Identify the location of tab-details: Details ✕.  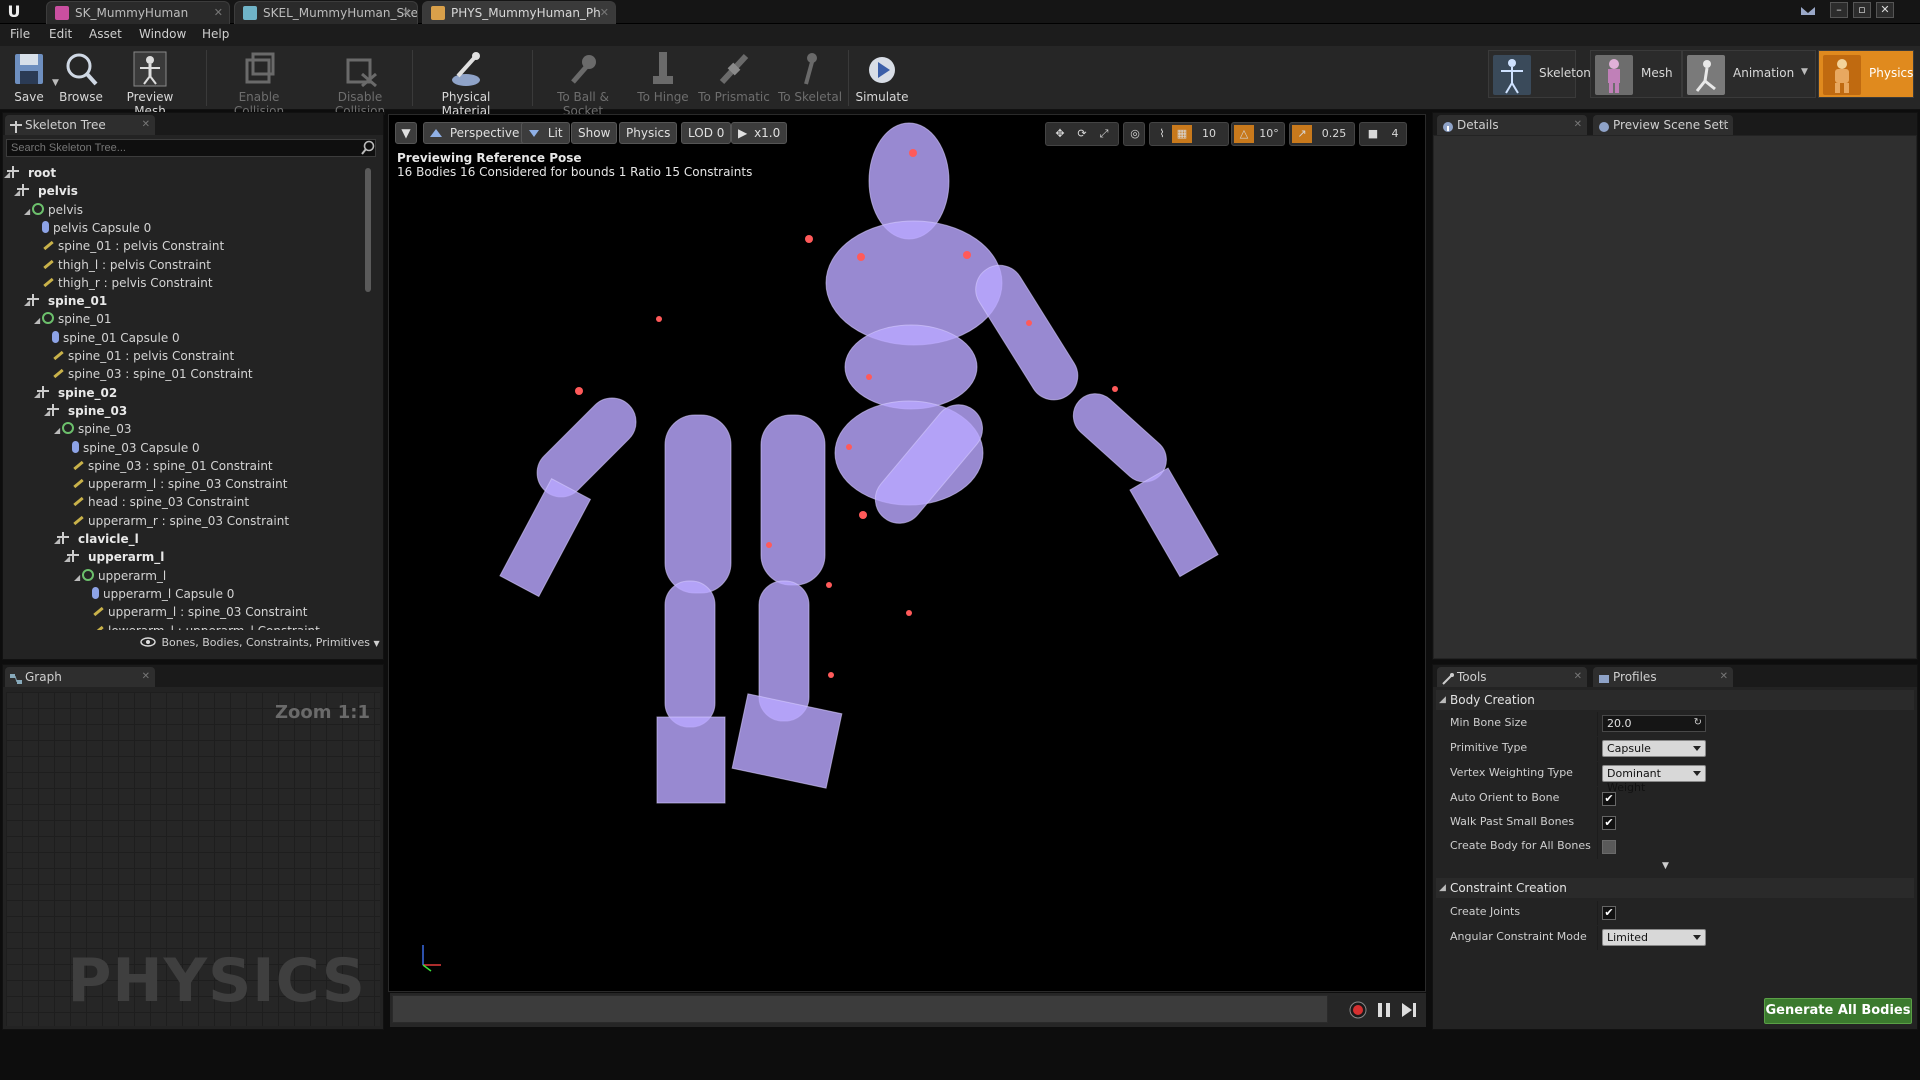
(1512, 125).